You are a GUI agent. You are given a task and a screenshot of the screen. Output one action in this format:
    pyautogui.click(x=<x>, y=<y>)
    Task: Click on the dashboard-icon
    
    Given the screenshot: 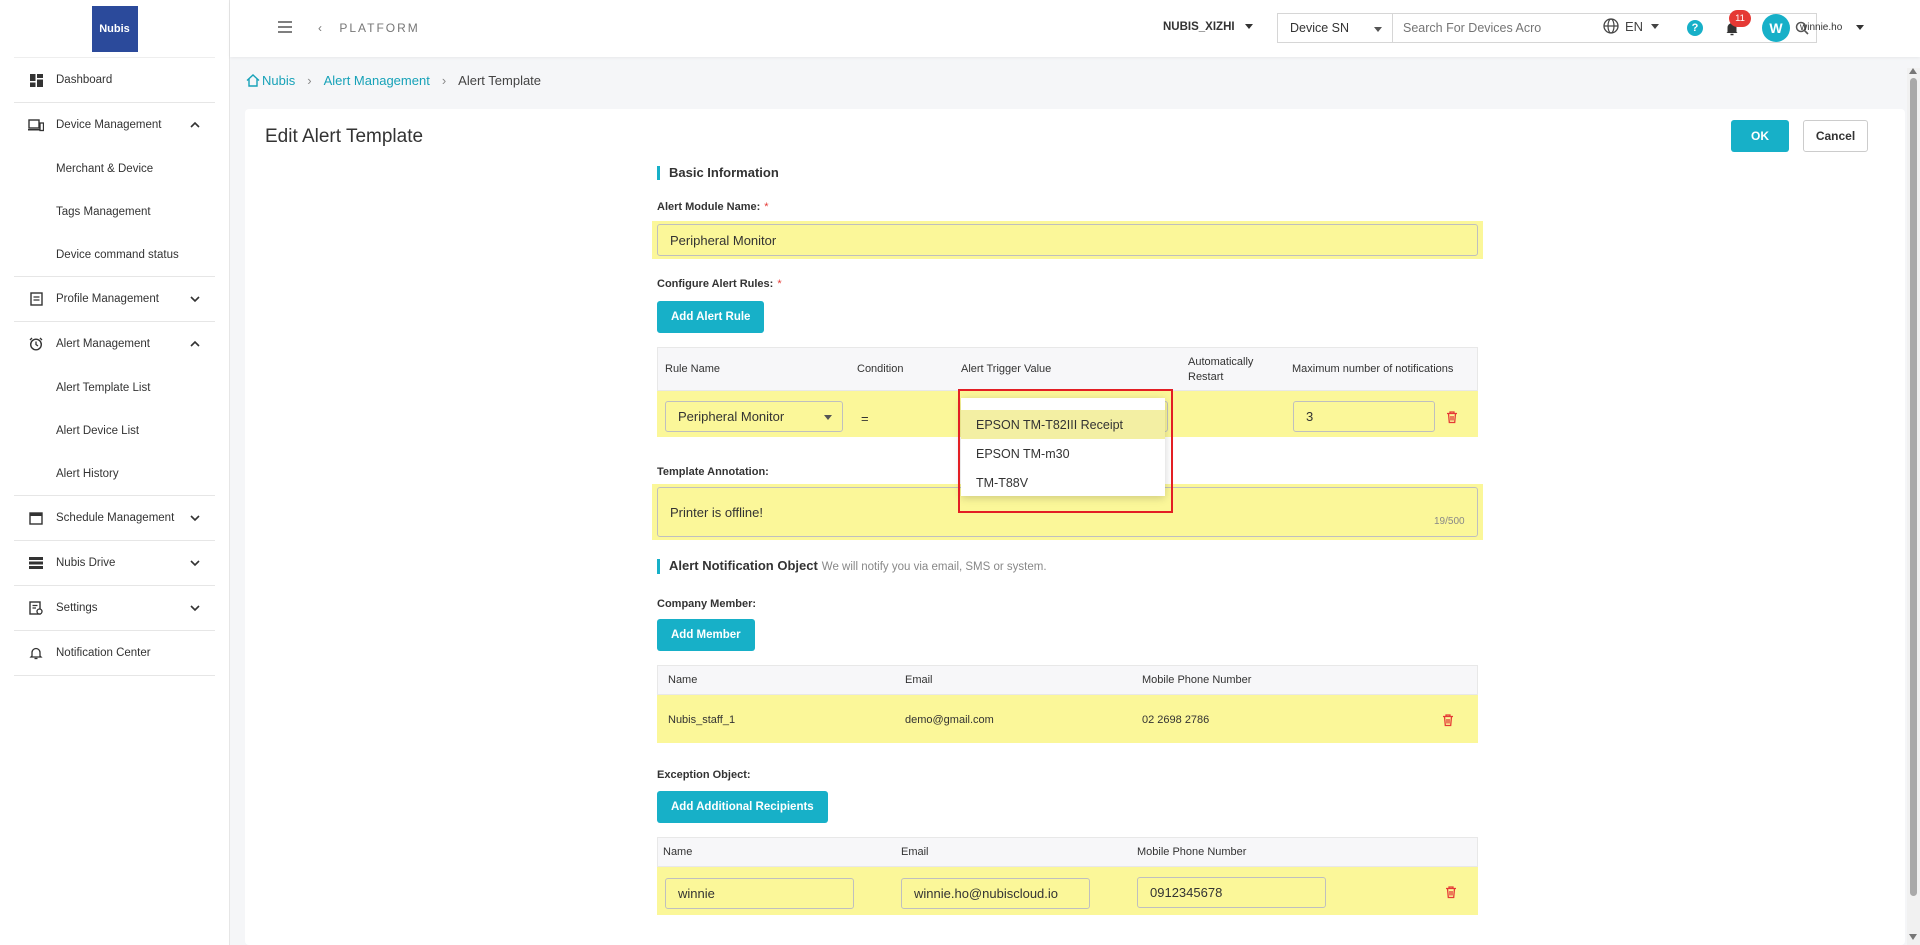 What is the action you would take?
    pyautogui.click(x=36, y=80)
    